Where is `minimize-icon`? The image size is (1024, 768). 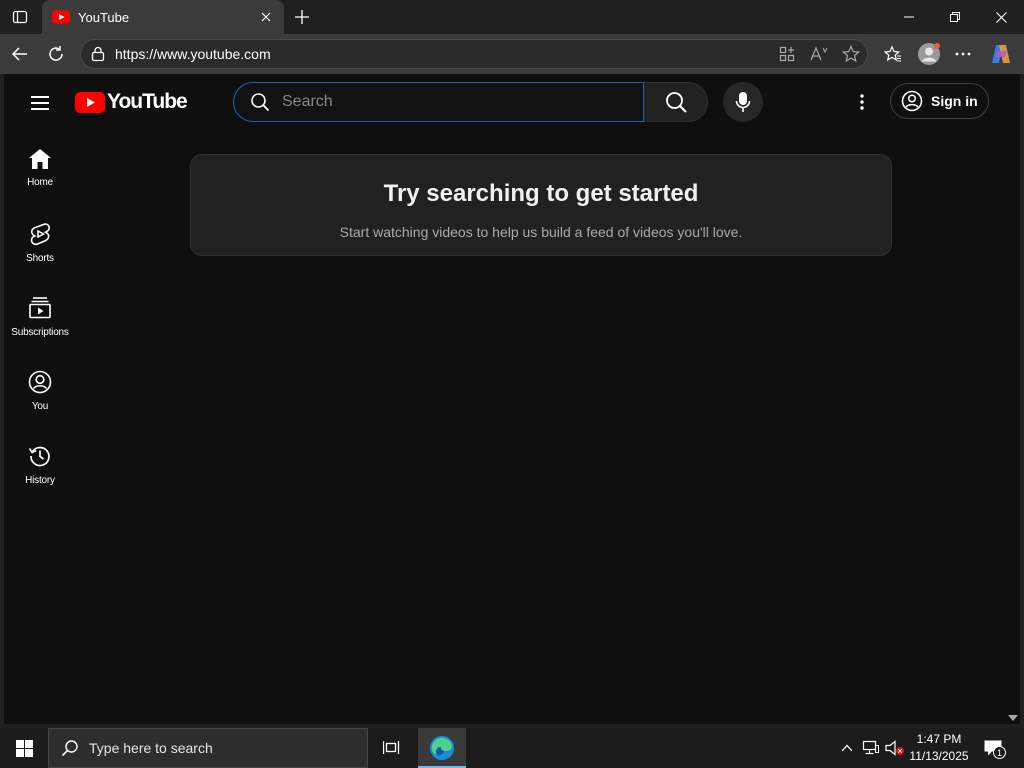
minimize-icon is located at coordinates (909, 17).